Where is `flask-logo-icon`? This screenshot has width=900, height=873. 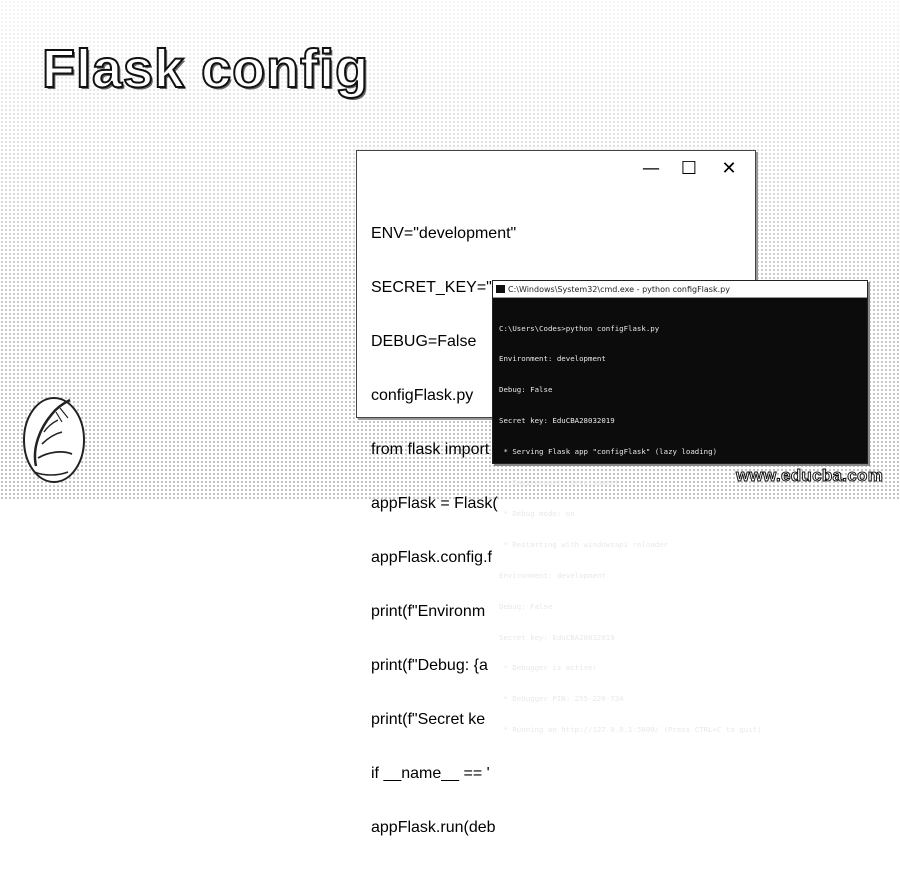 flask-logo-icon is located at coordinates (54, 440).